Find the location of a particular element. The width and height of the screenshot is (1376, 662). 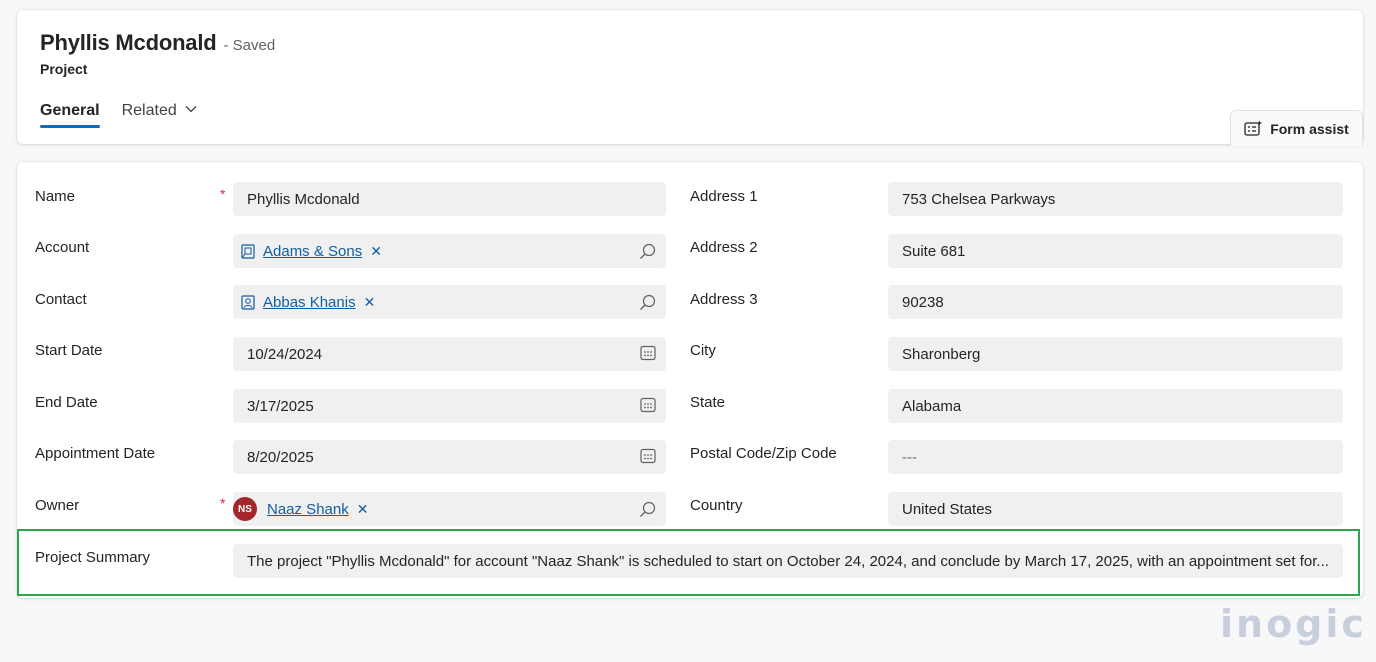

form-tabs: General Related is located at coordinates (129, 118).